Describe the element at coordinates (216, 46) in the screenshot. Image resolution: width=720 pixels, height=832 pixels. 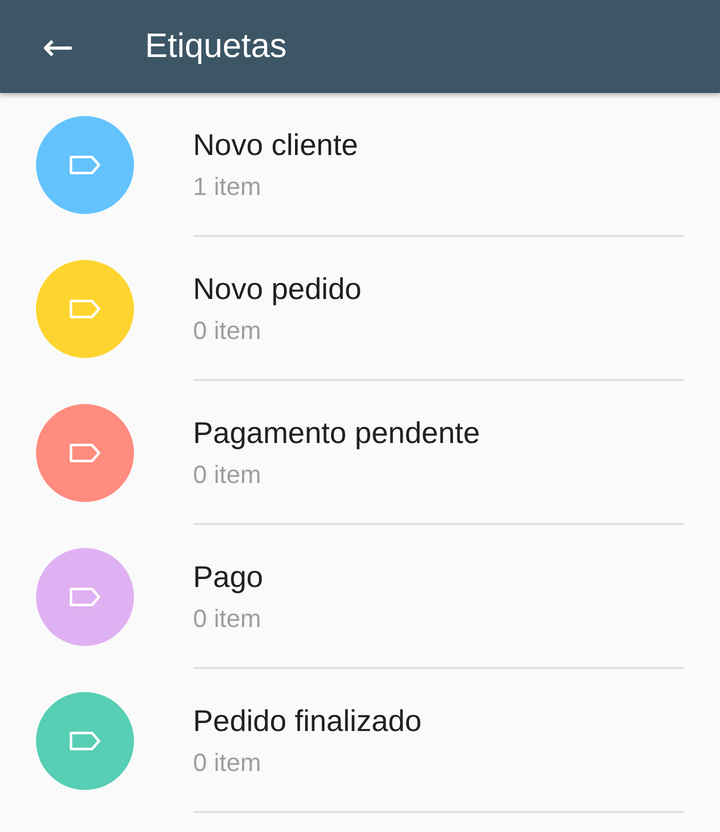
I see `screen-title: Etiquetas` at that location.